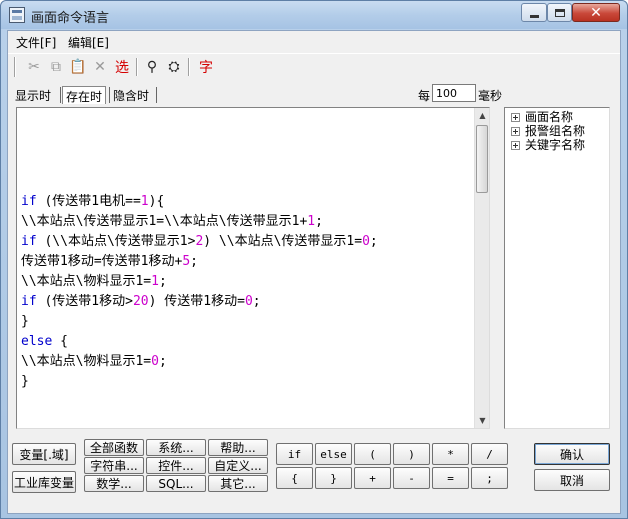 The width and height of the screenshot is (628, 519). Describe the element at coordinates (84, 95) in the screenshot. I see `tab-exist: 存在时` at that location.